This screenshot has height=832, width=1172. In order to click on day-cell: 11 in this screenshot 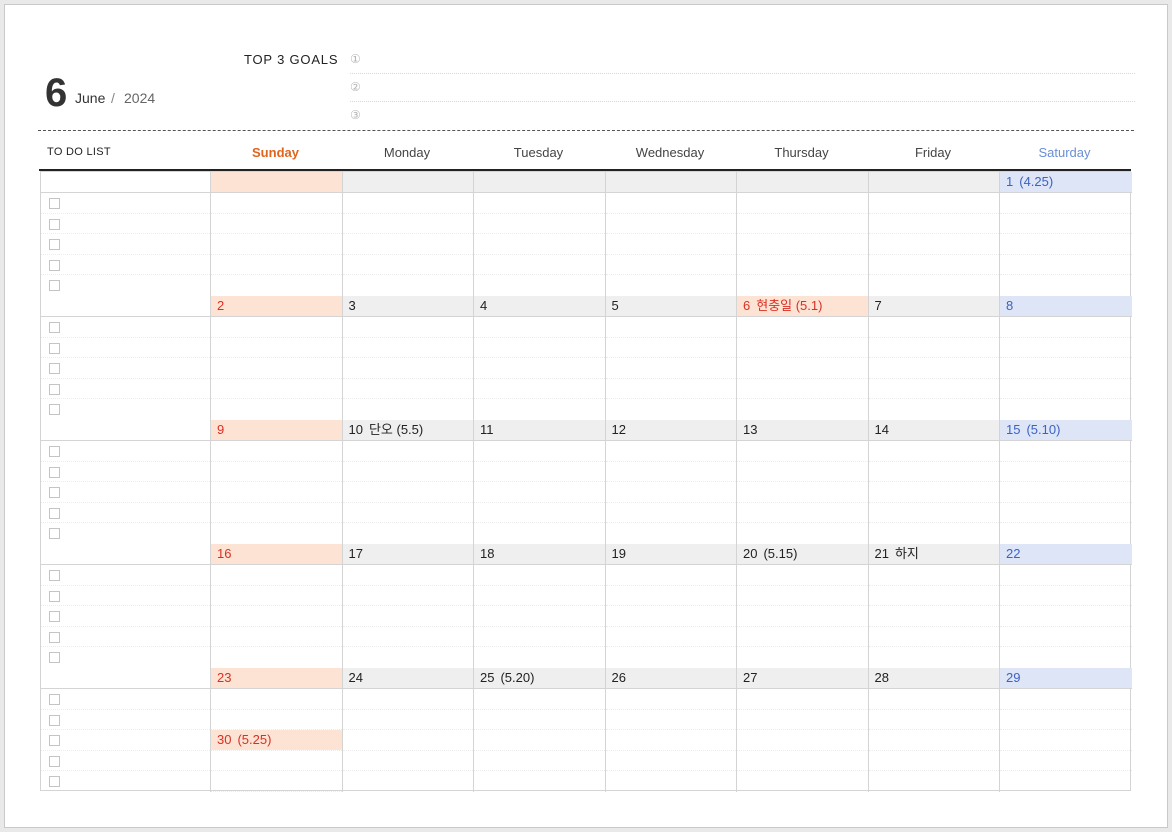, I will do `click(540, 482)`.